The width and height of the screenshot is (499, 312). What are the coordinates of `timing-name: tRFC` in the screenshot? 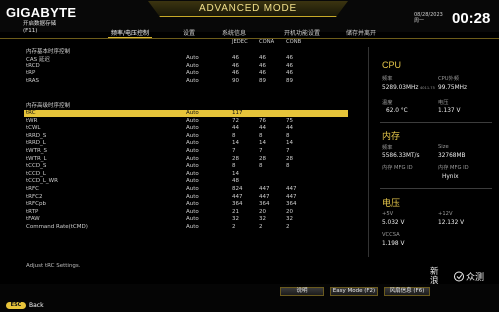 It's located at (32, 189).